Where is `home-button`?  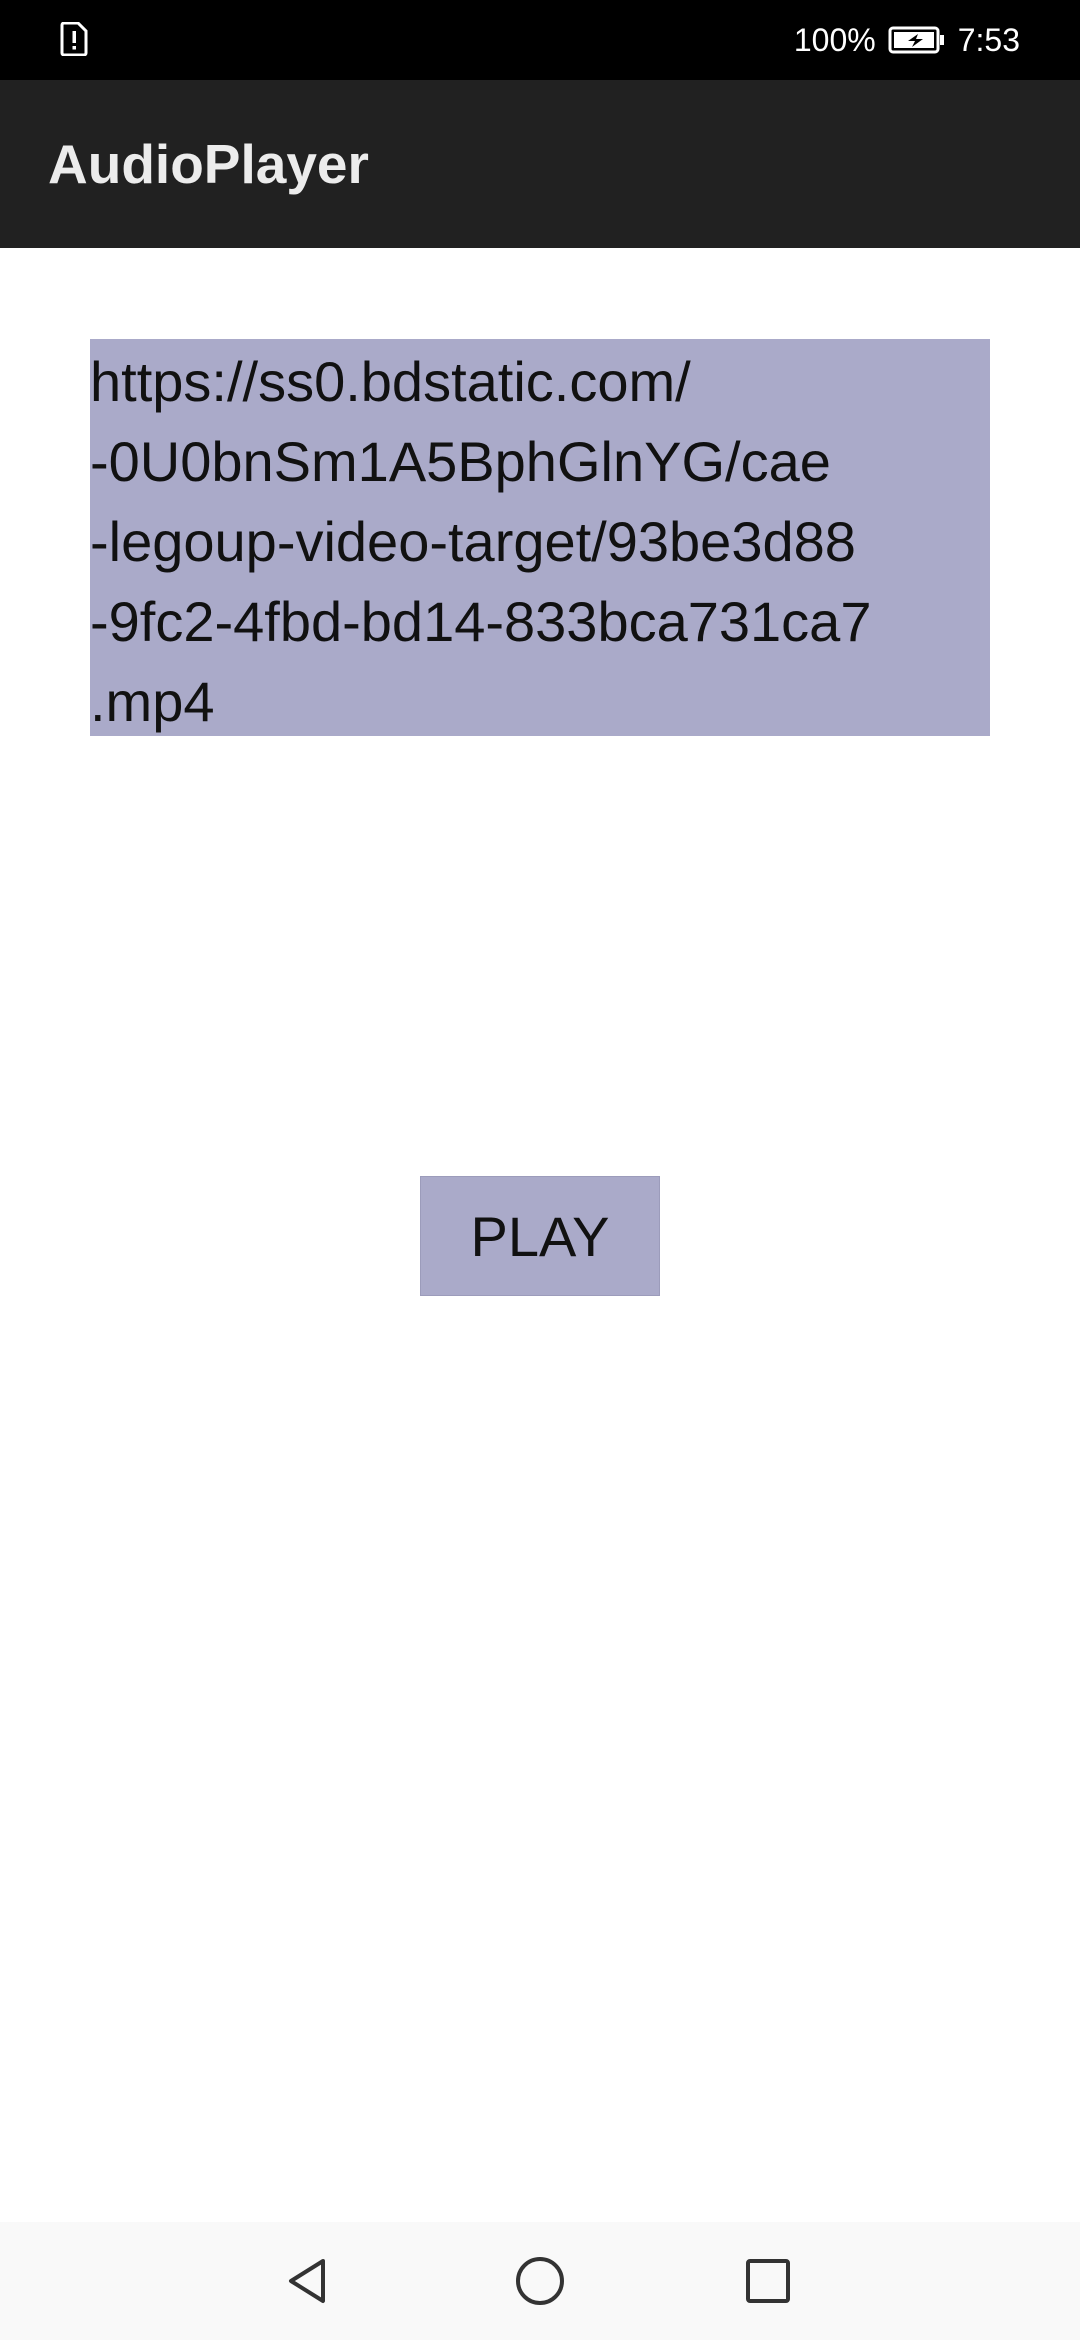 home-button is located at coordinates (540, 2281).